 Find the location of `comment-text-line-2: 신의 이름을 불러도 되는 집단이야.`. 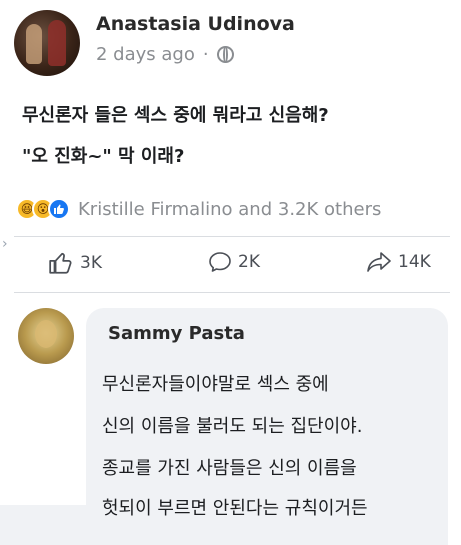

comment-text-line-2: 신의 이름을 불러도 되는 집단이야. is located at coordinates (232, 426).